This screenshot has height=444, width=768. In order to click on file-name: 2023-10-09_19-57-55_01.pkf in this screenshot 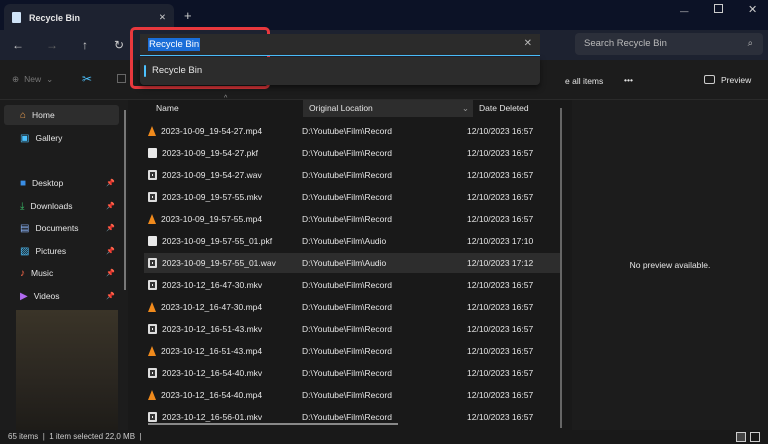, I will do `click(217, 241)`.